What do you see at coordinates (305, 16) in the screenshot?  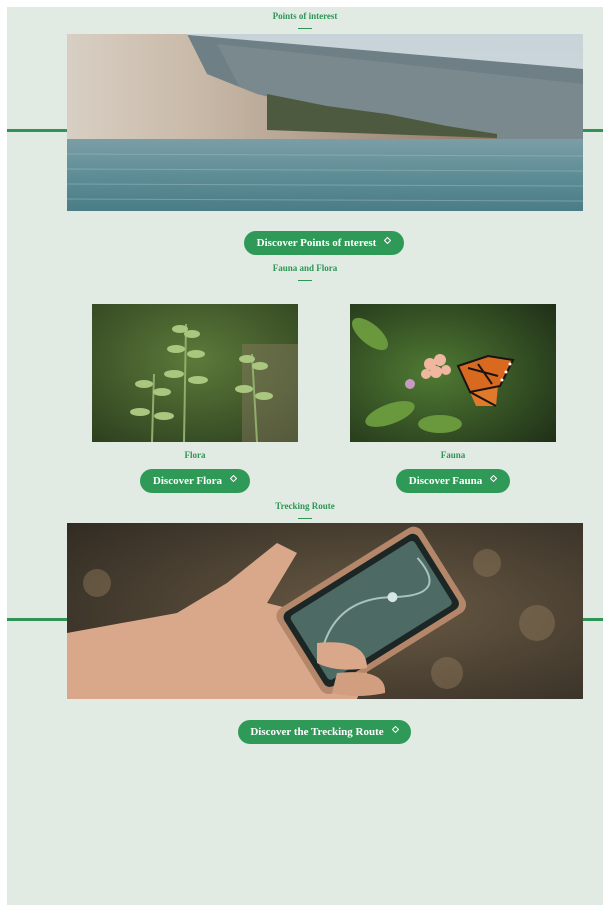 I see `points-of-interest-title: Points of interest` at bounding box center [305, 16].